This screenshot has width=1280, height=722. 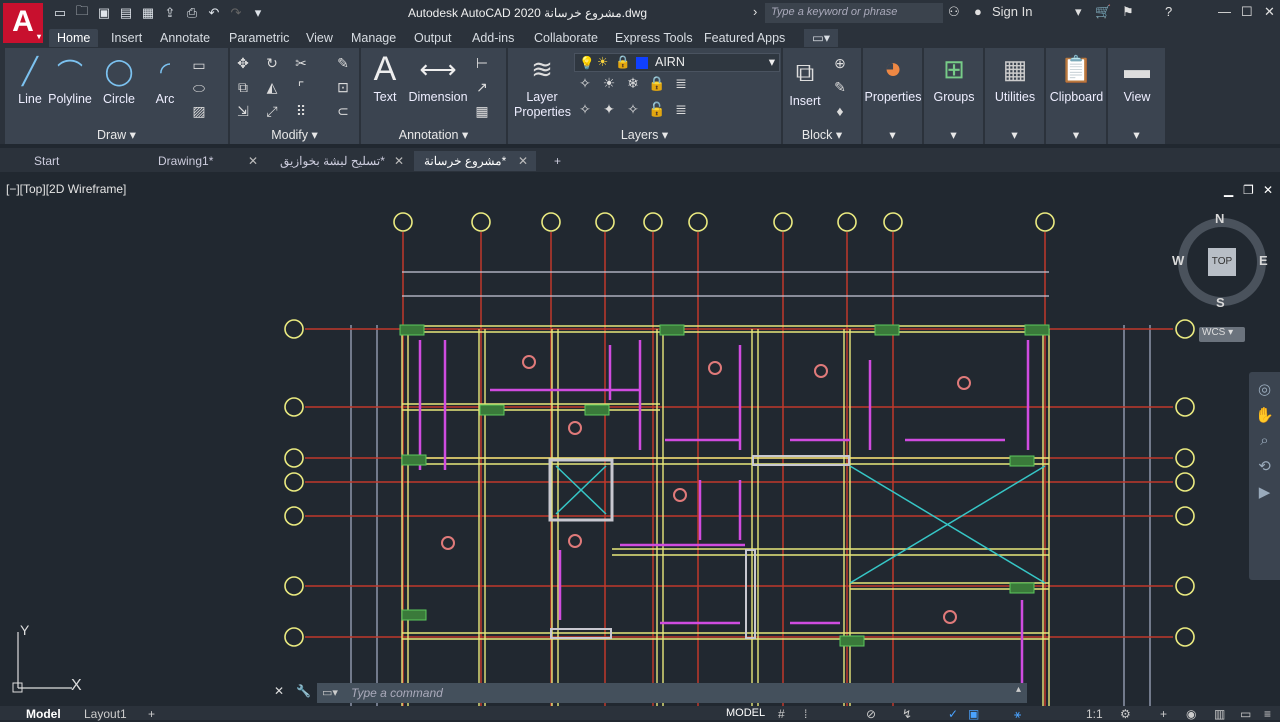 What do you see at coordinates (482, 111) in the screenshot?
I see `table-icon: ▦` at bounding box center [482, 111].